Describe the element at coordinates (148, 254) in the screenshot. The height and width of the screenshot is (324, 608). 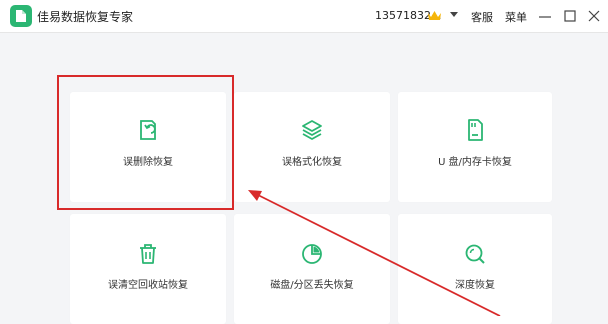
I see `trash-icon` at that location.